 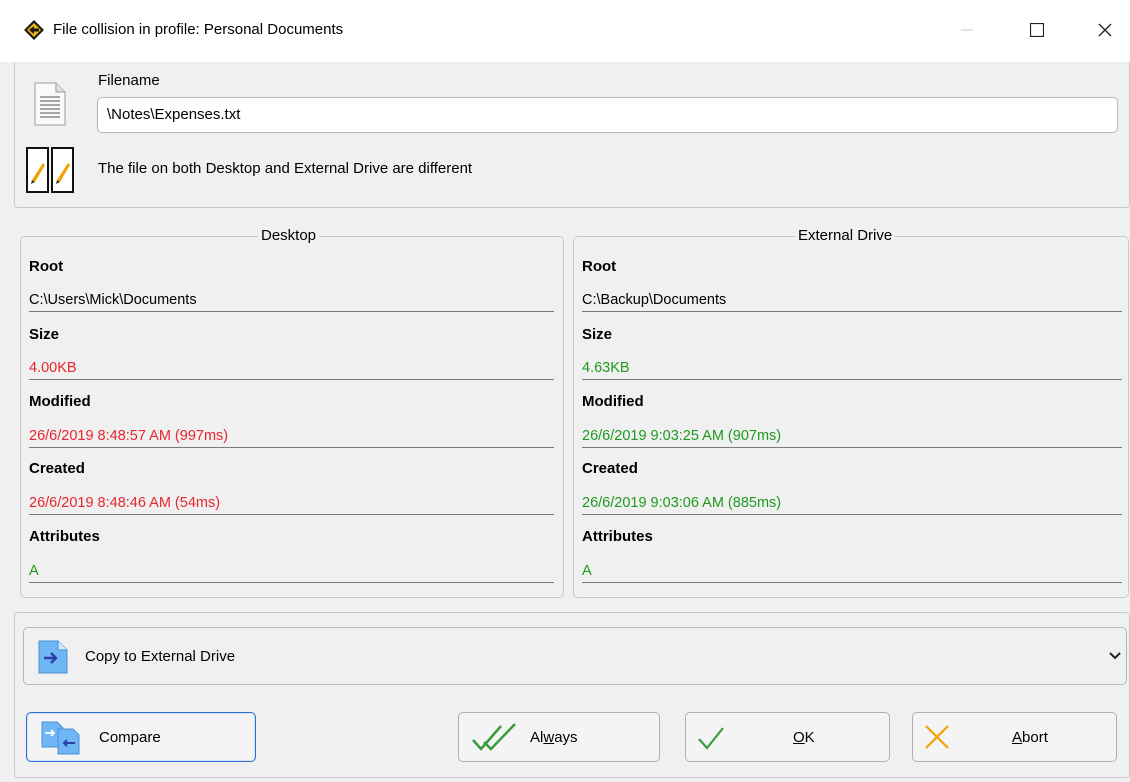 I want to click on ok-button-label: OK, so click(x=804, y=737).